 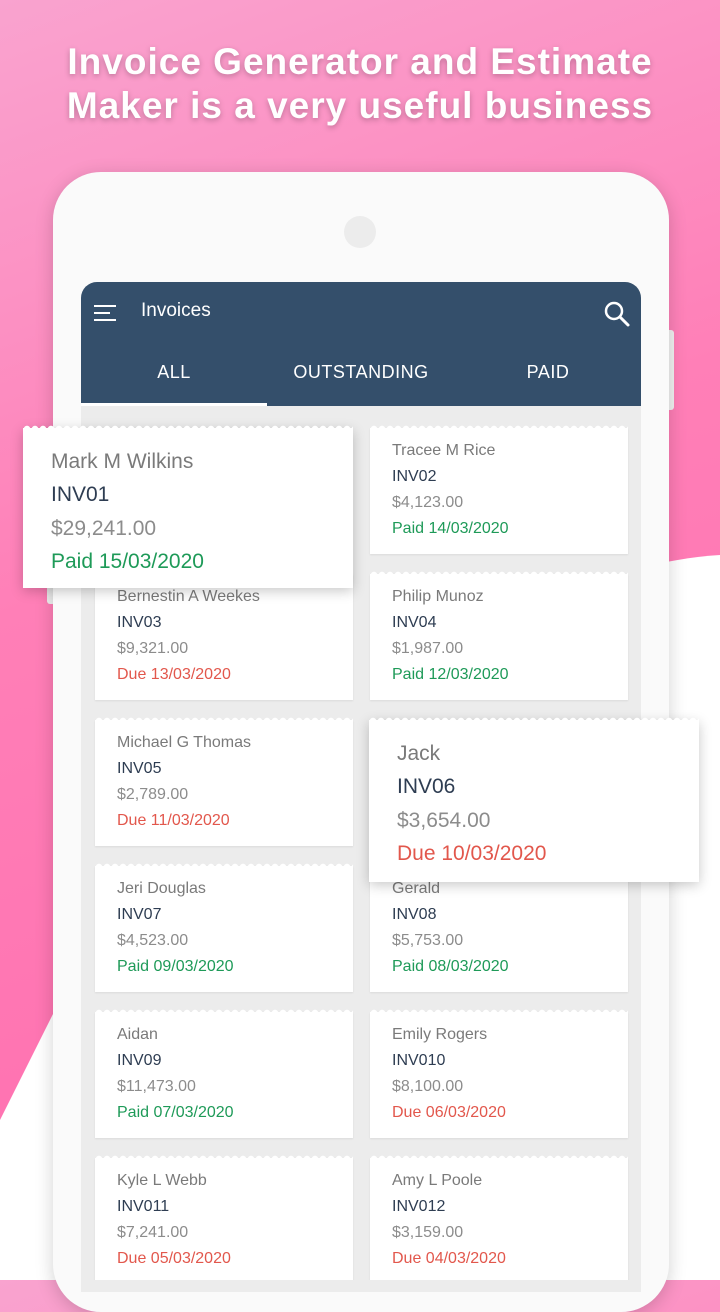 What do you see at coordinates (440, 1034) in the screenshot?
I see `invoice-client-name: Emily Rogers` at bounding box center [440, 1034].